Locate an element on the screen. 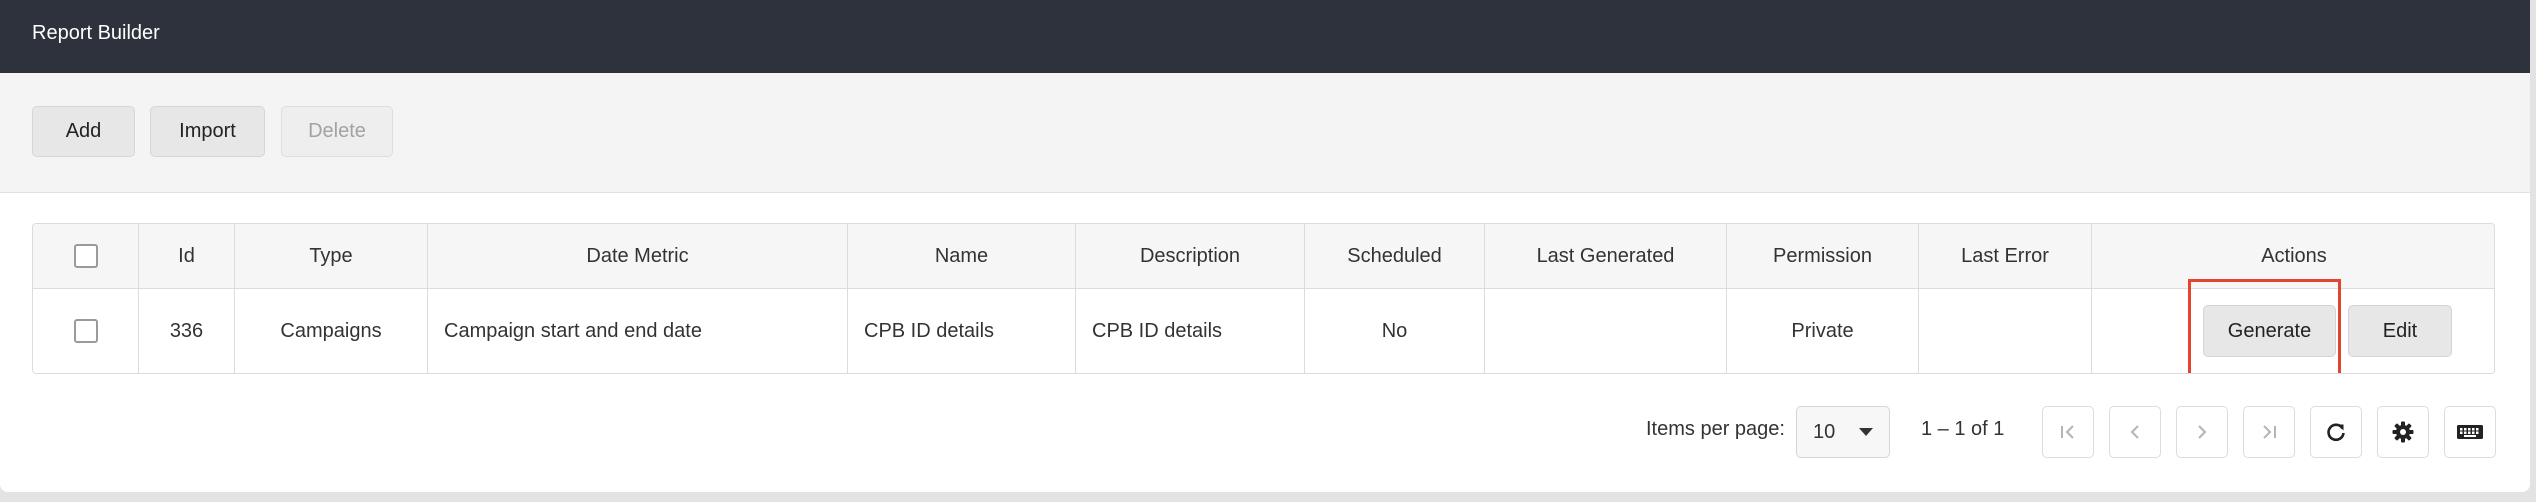  column-header-id: Id is located at coordinates (187, 256).